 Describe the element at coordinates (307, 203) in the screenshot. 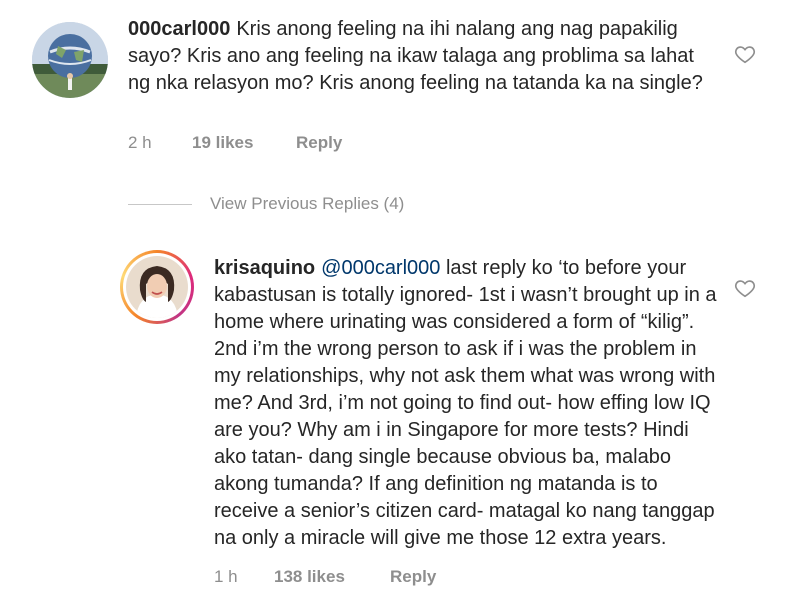

I see `view-previous-replies-label: View Previous Replies (4)` at that location.